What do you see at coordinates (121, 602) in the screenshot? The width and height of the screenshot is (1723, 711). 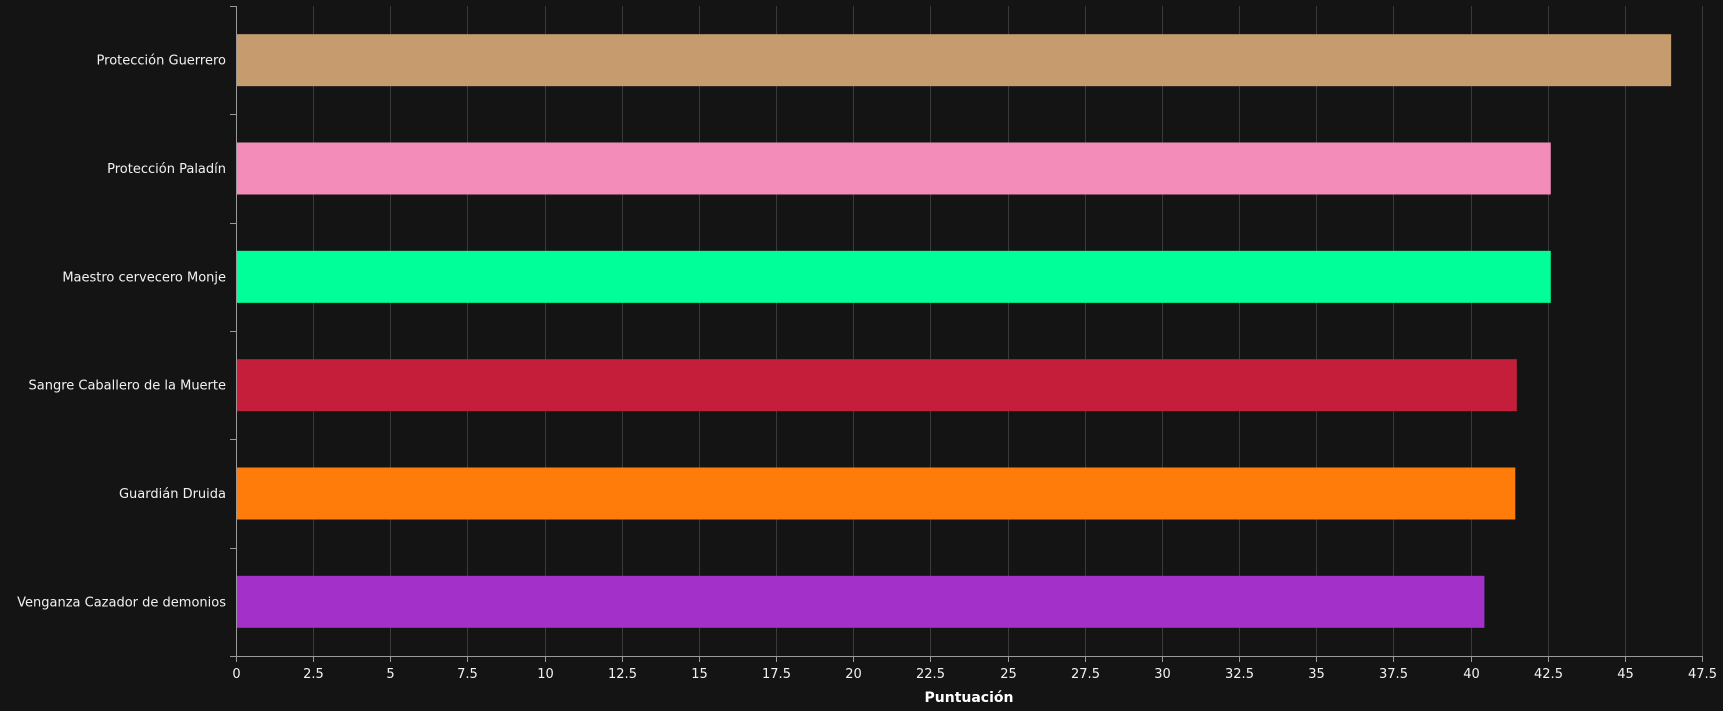 I see `y-tick-label: Venganza Cazador de demonios` at bounding box center [121, 602].